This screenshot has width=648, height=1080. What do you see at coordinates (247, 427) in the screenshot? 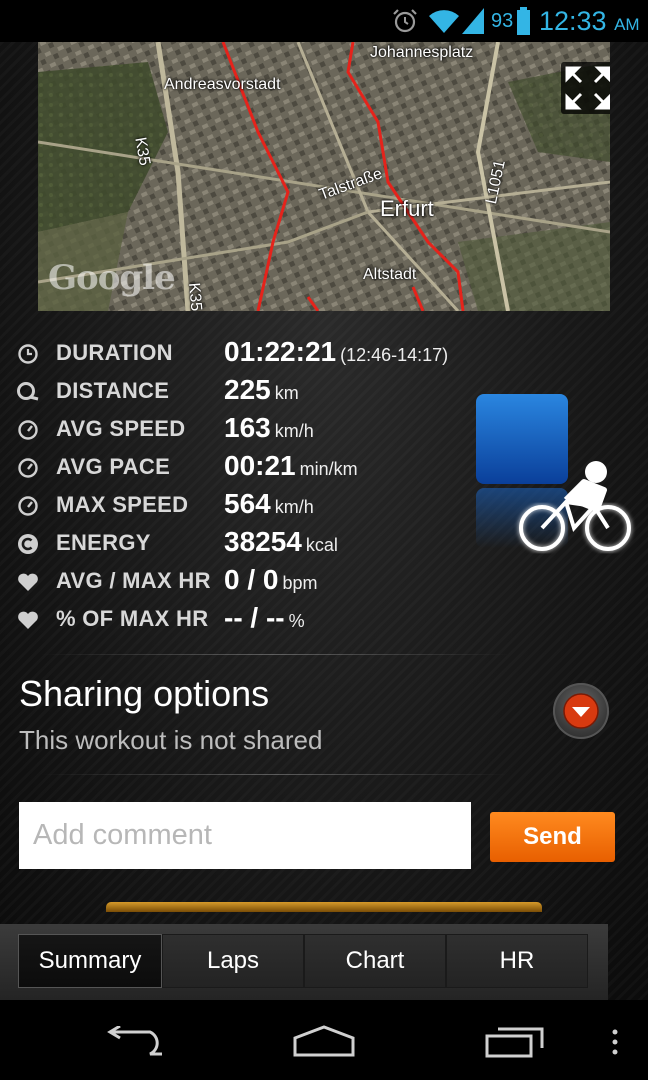
I see `avg-speed-value: 163` at bounding box center [247, 427].